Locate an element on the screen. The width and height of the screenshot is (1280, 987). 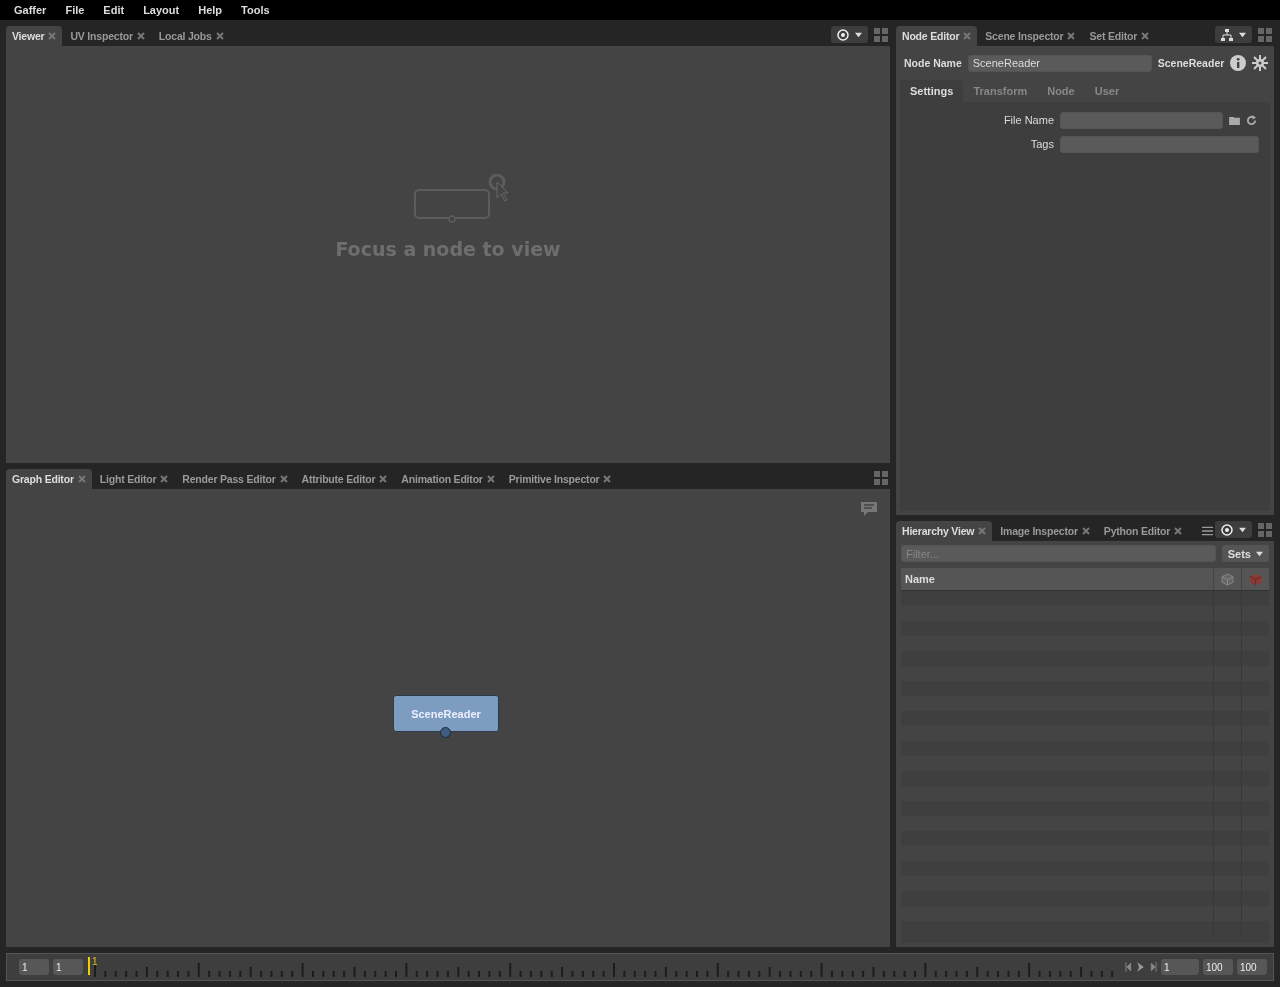
info-icon is located at coordinates (1238, 63).